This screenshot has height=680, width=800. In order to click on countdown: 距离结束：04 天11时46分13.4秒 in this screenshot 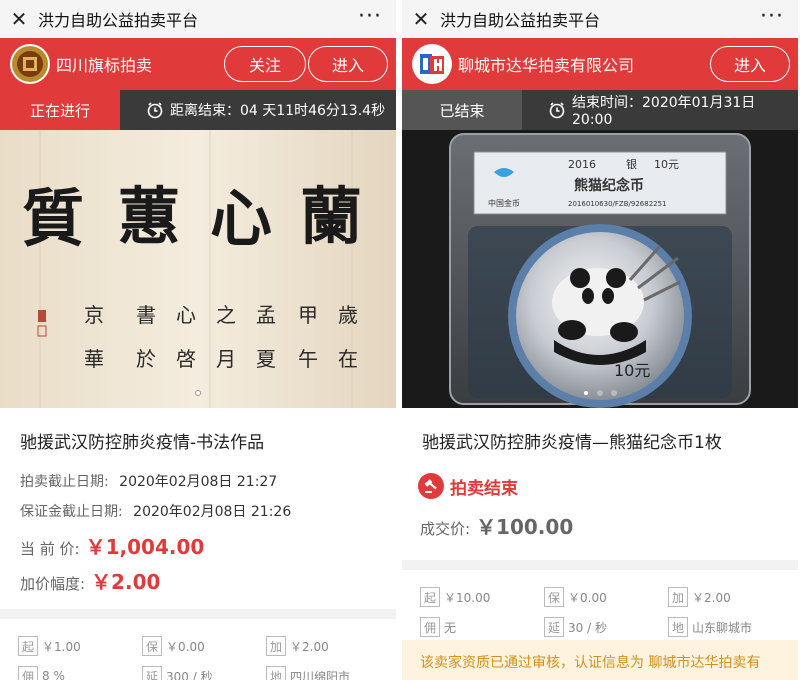, I will do `click(258, 110)`.